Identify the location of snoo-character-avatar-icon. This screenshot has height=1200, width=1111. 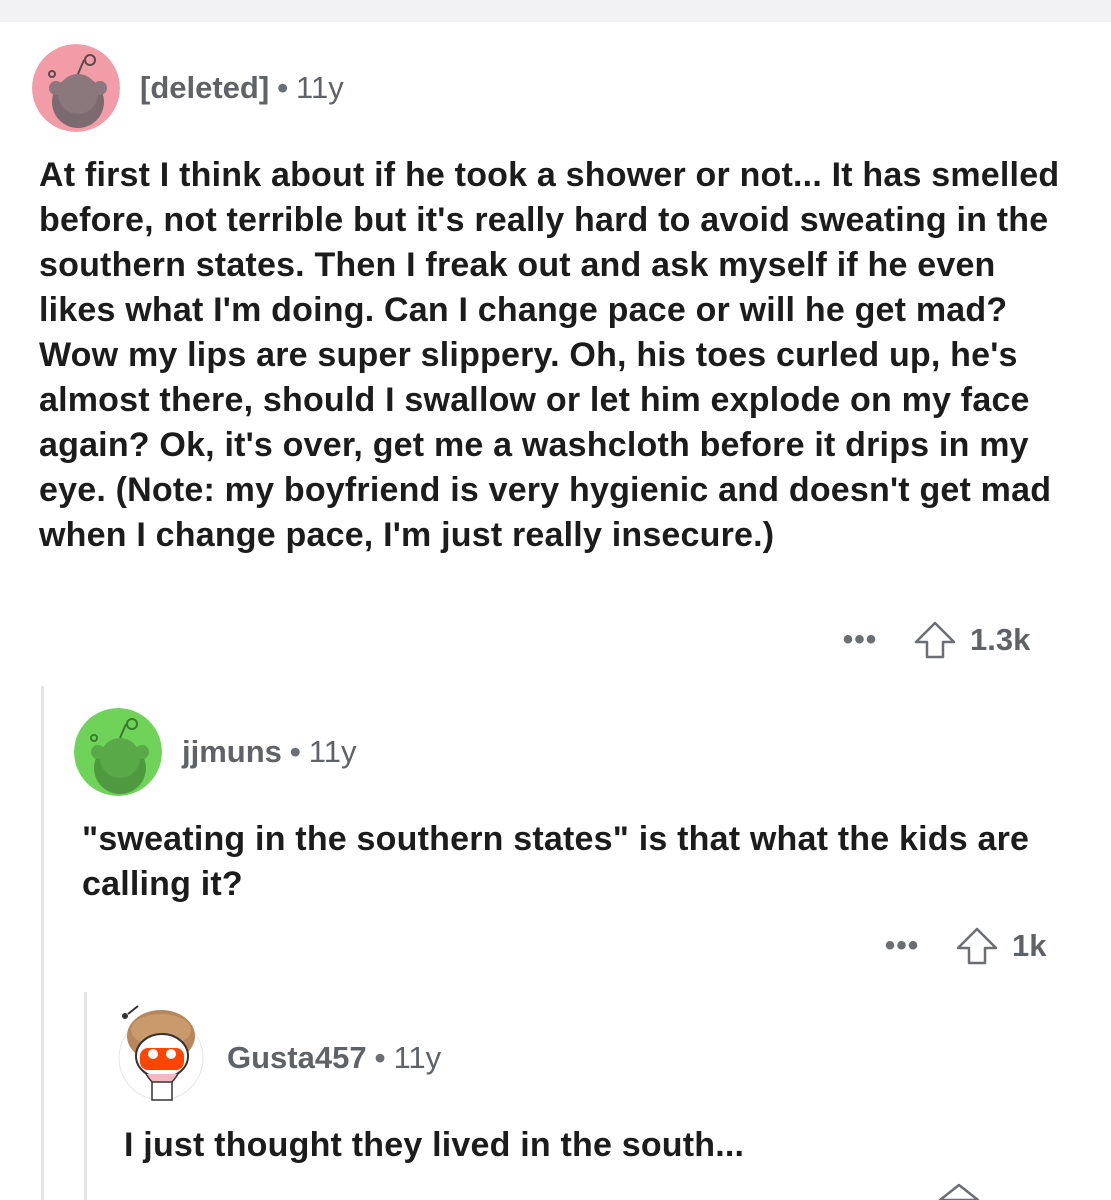
(161, 1053).